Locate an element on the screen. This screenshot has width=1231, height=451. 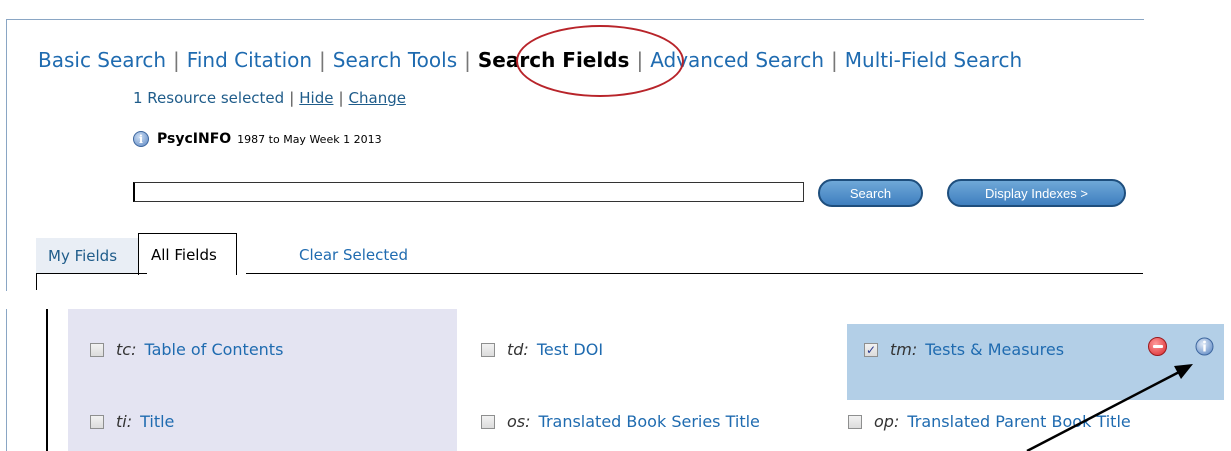
field-code: op: is located at coordinates (887, 421).